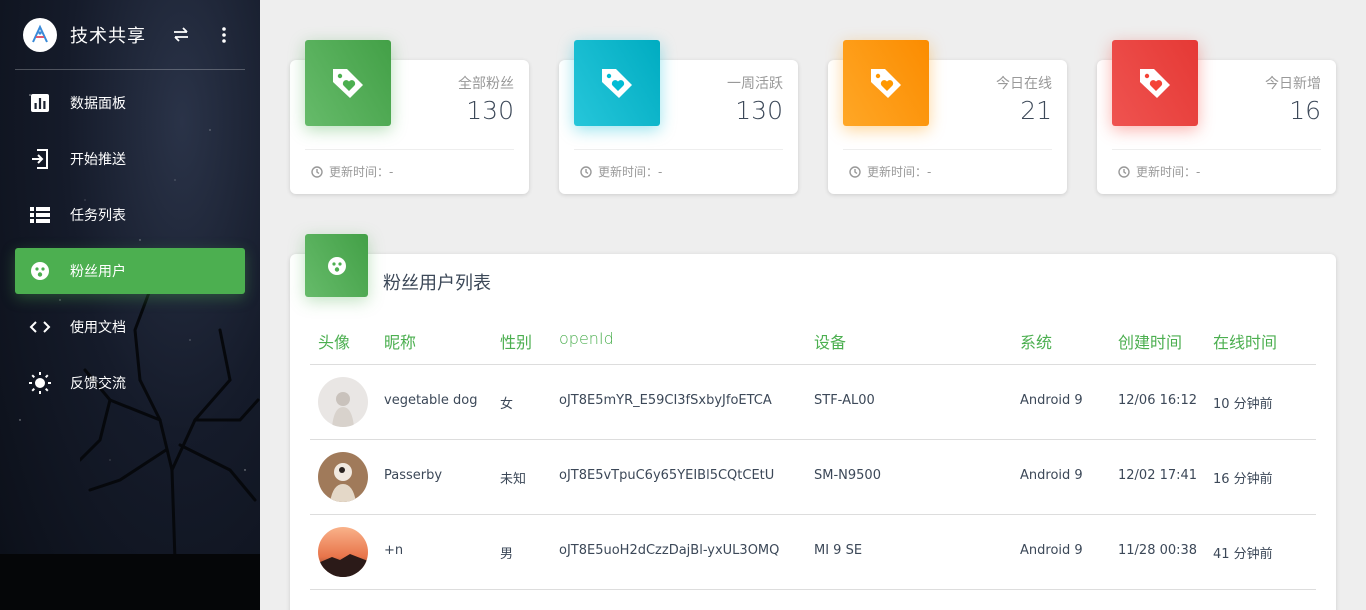 Image resolution: width=1366 pixels, height=610 pixels. I want to click on stat-card-new-today: 今日新增 16 更新时间：-, so click(1216, 117).